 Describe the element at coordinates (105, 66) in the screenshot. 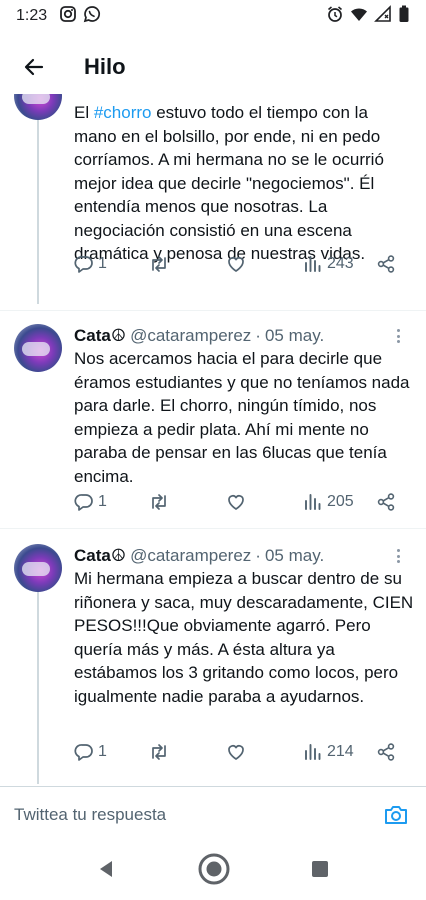

I see `page-title: Hilo` at that location.